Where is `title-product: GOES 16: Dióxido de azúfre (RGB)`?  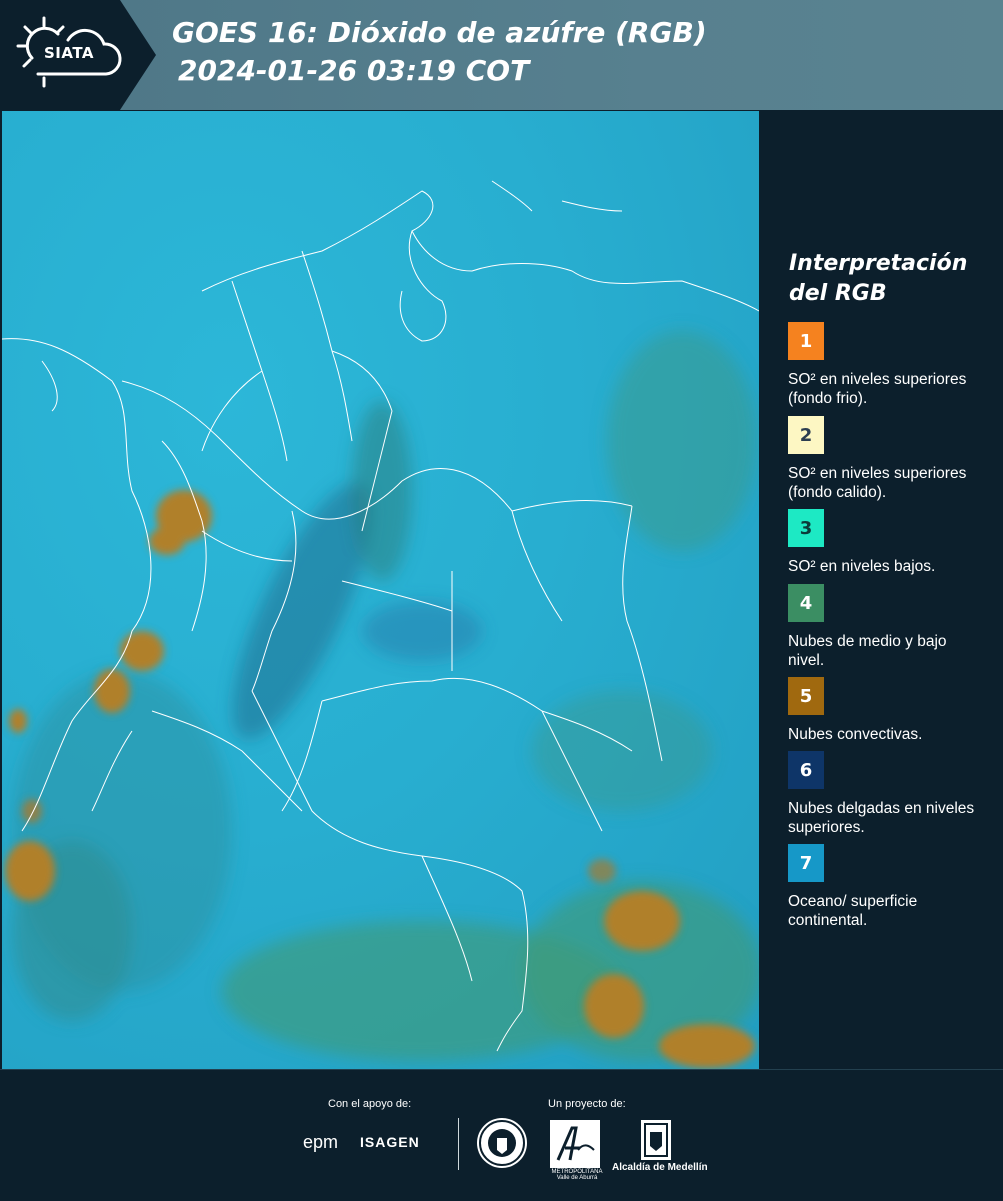
title-product: GOES 16: Dióxido de azúfre (RGB) is located at coordinates (439, 32).